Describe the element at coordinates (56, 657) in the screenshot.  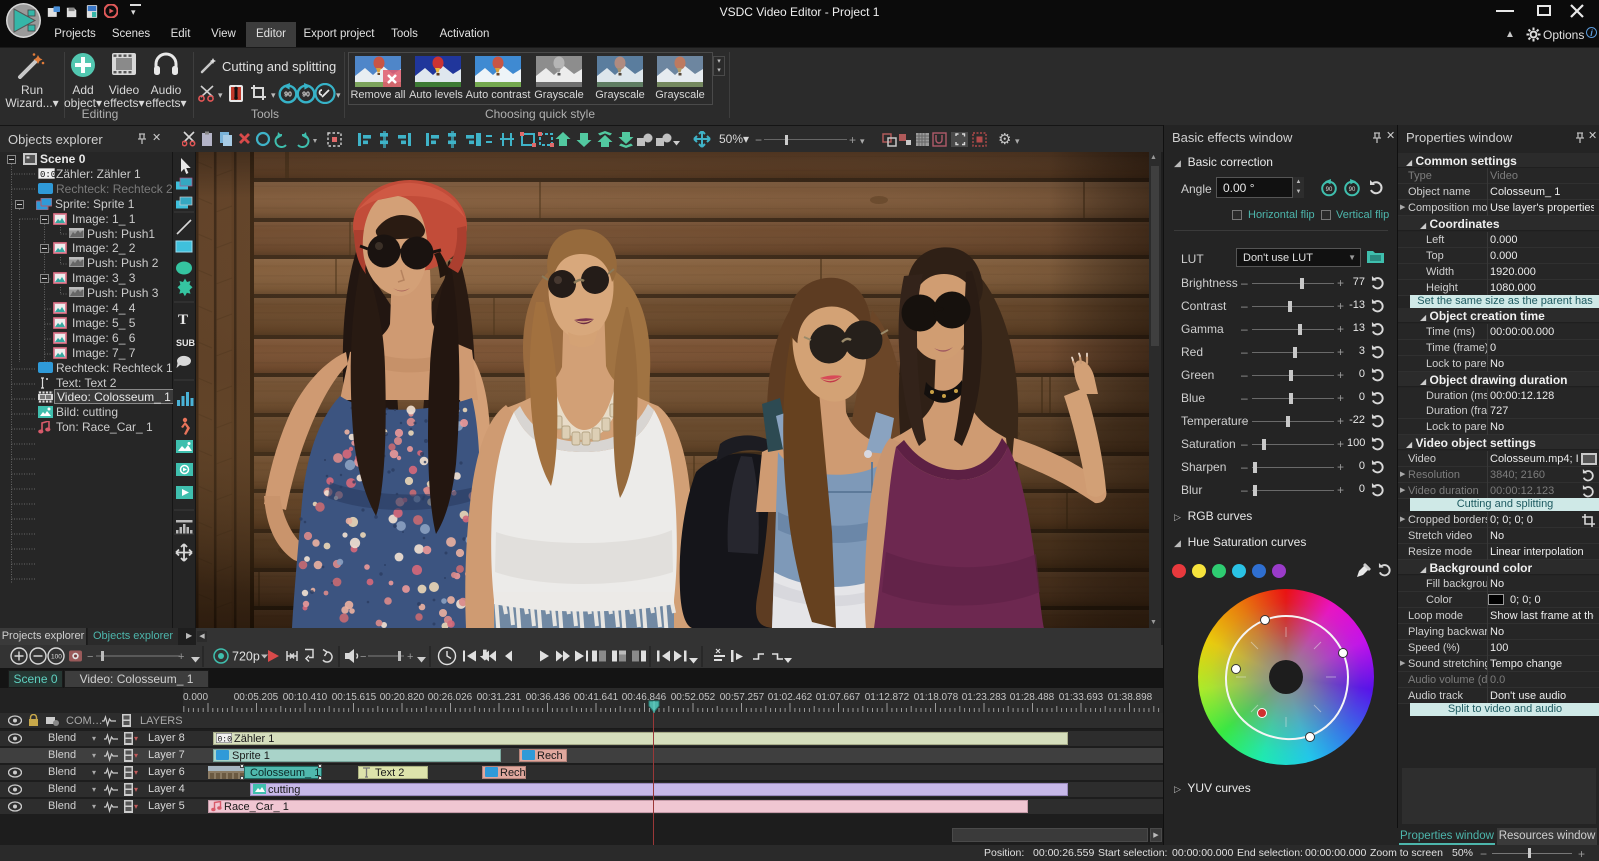
I see `svg-text: 100` at that location.